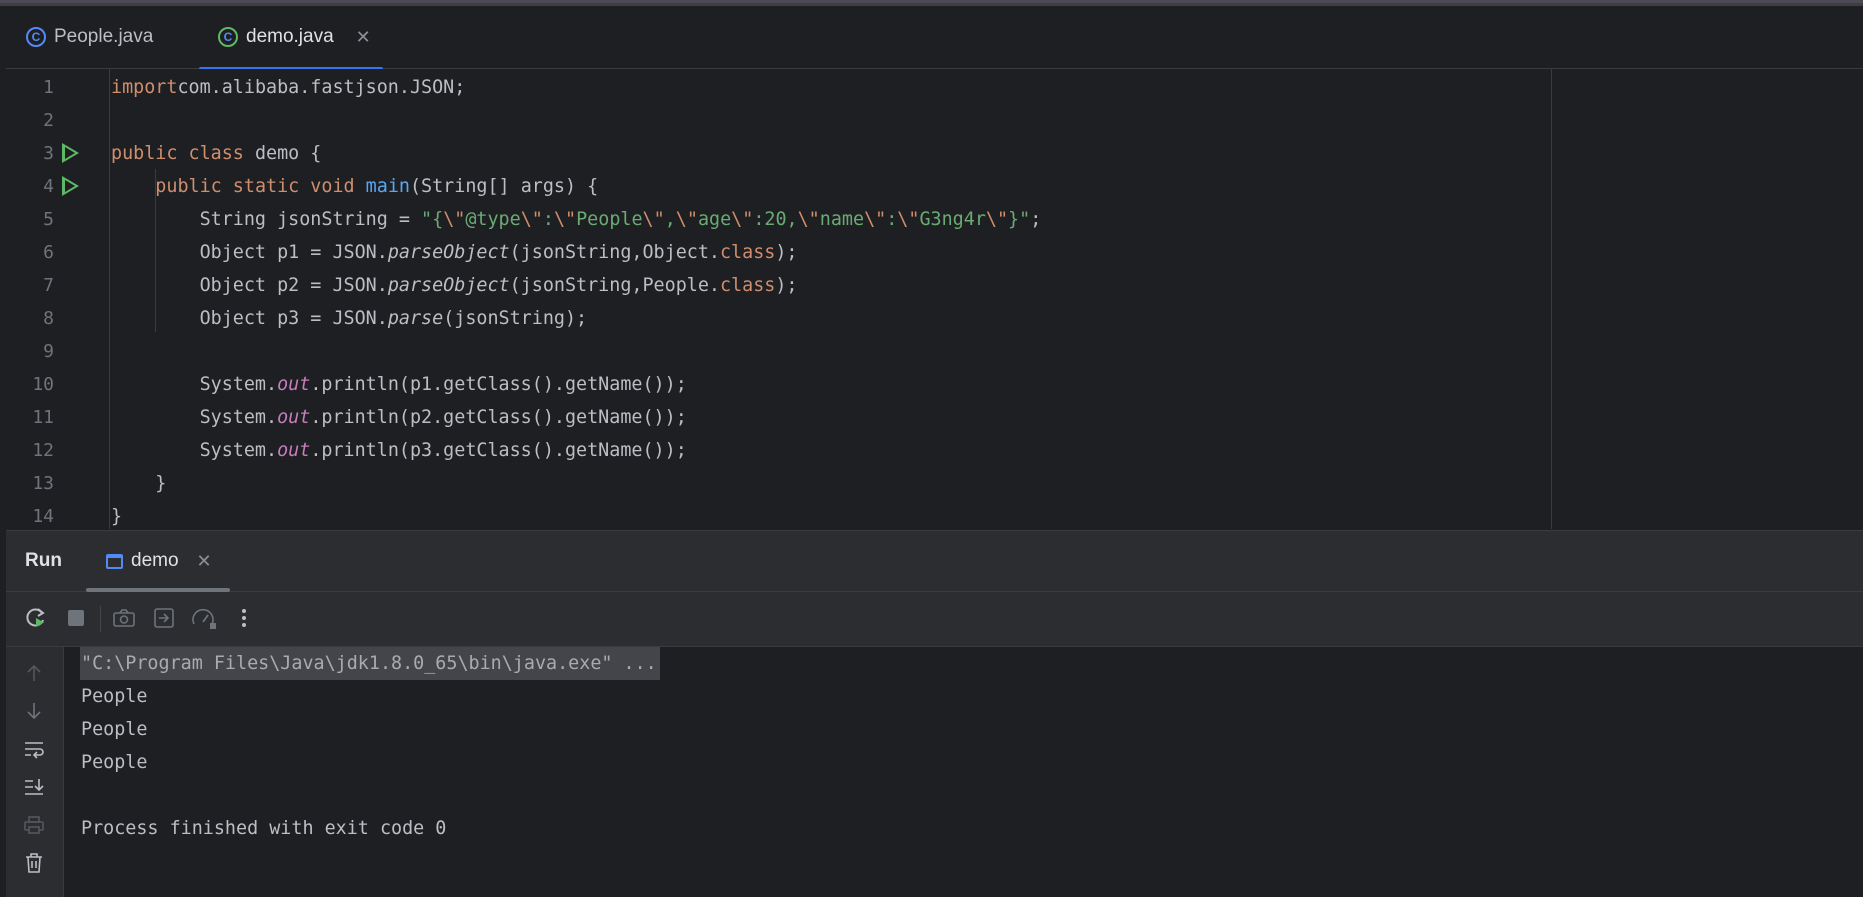 This screenshot has height=897, width=1863. What do you see at coordinates (48, 318) in the screenshot?
I see `line-number: 8` at bounding box center [48, 318].